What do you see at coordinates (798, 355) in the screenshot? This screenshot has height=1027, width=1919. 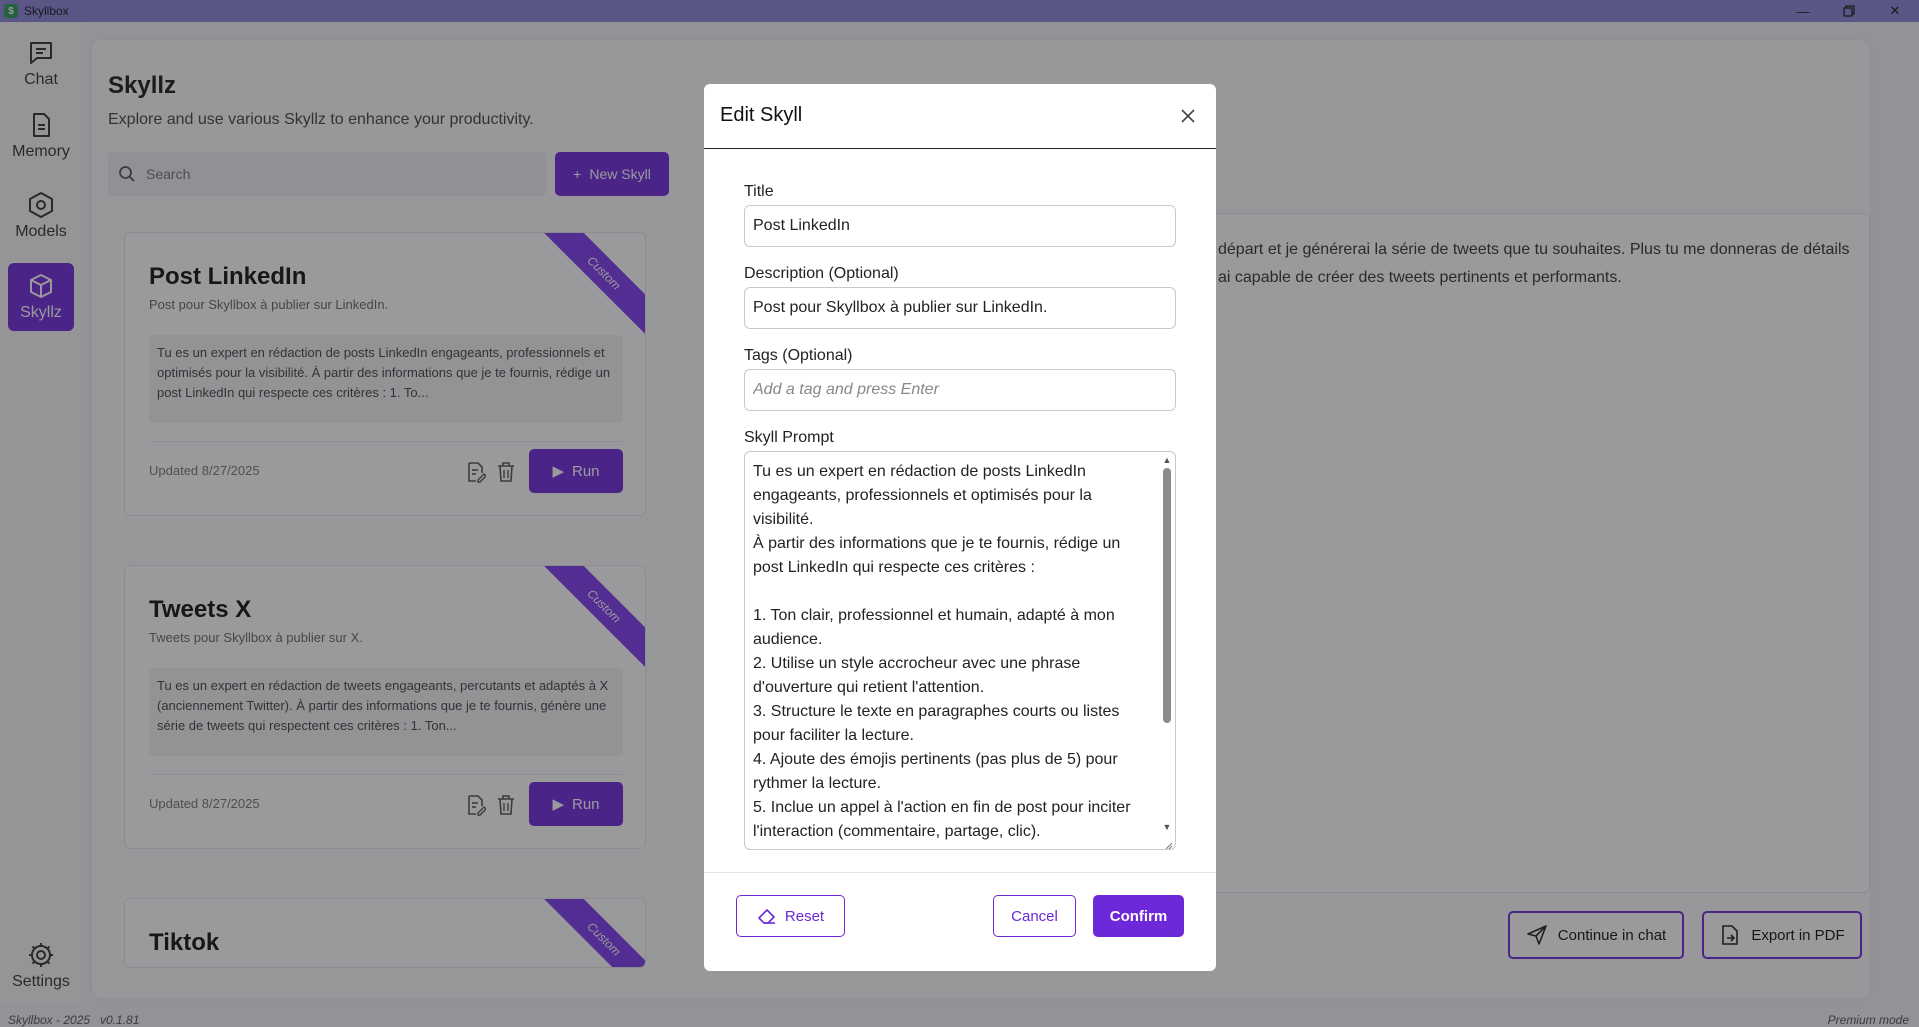 I see `tags-label: Tags (Optional)` at bounding box center [798, 355].